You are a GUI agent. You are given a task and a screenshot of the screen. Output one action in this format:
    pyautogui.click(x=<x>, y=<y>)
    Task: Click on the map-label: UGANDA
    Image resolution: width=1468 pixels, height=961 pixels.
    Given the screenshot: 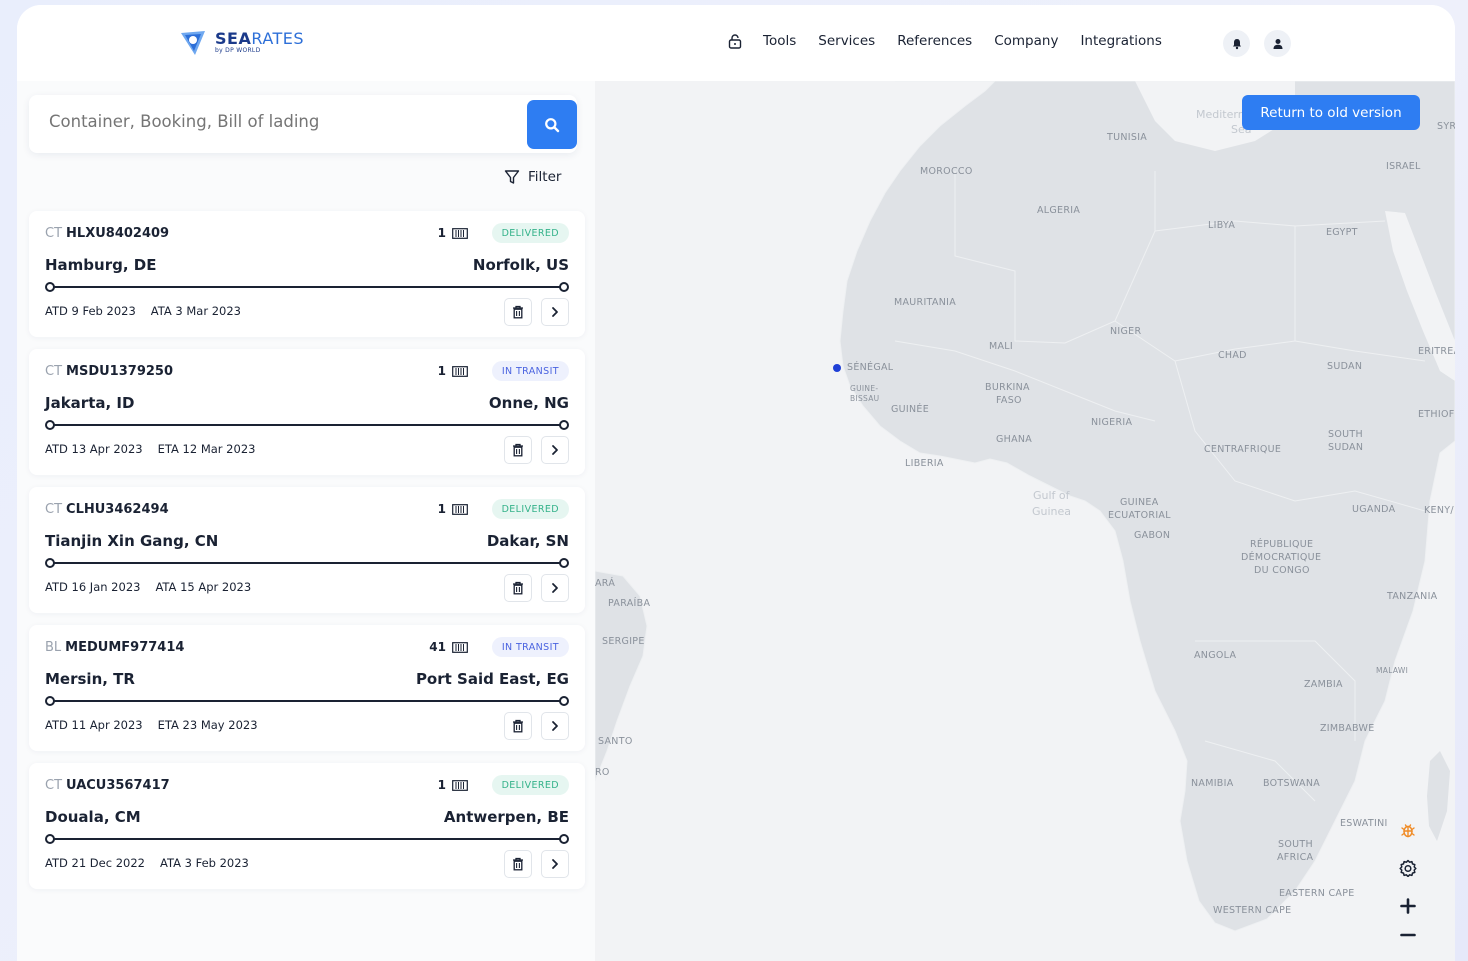 What is the action you would take?
    pyautogui.click(x=1374, y=509)
    